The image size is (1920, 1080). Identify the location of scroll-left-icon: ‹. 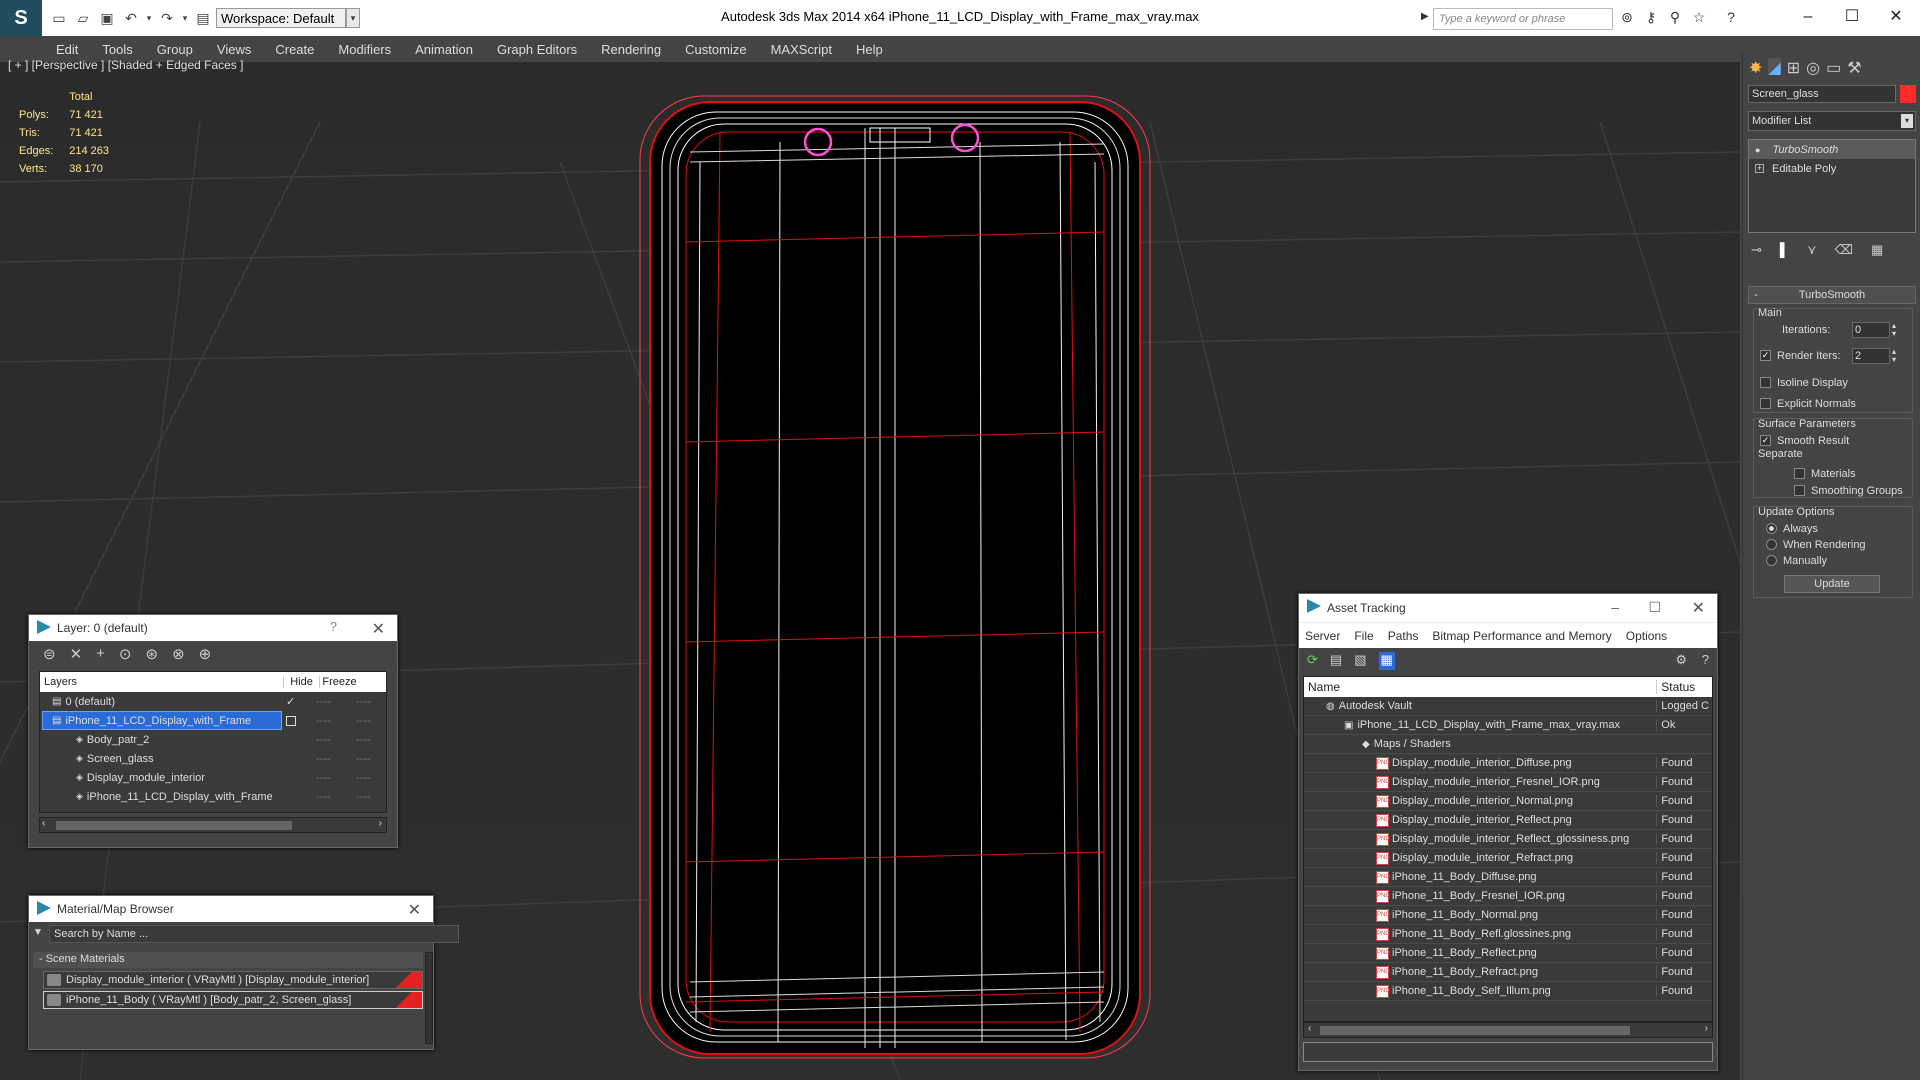
(1309, 1028).